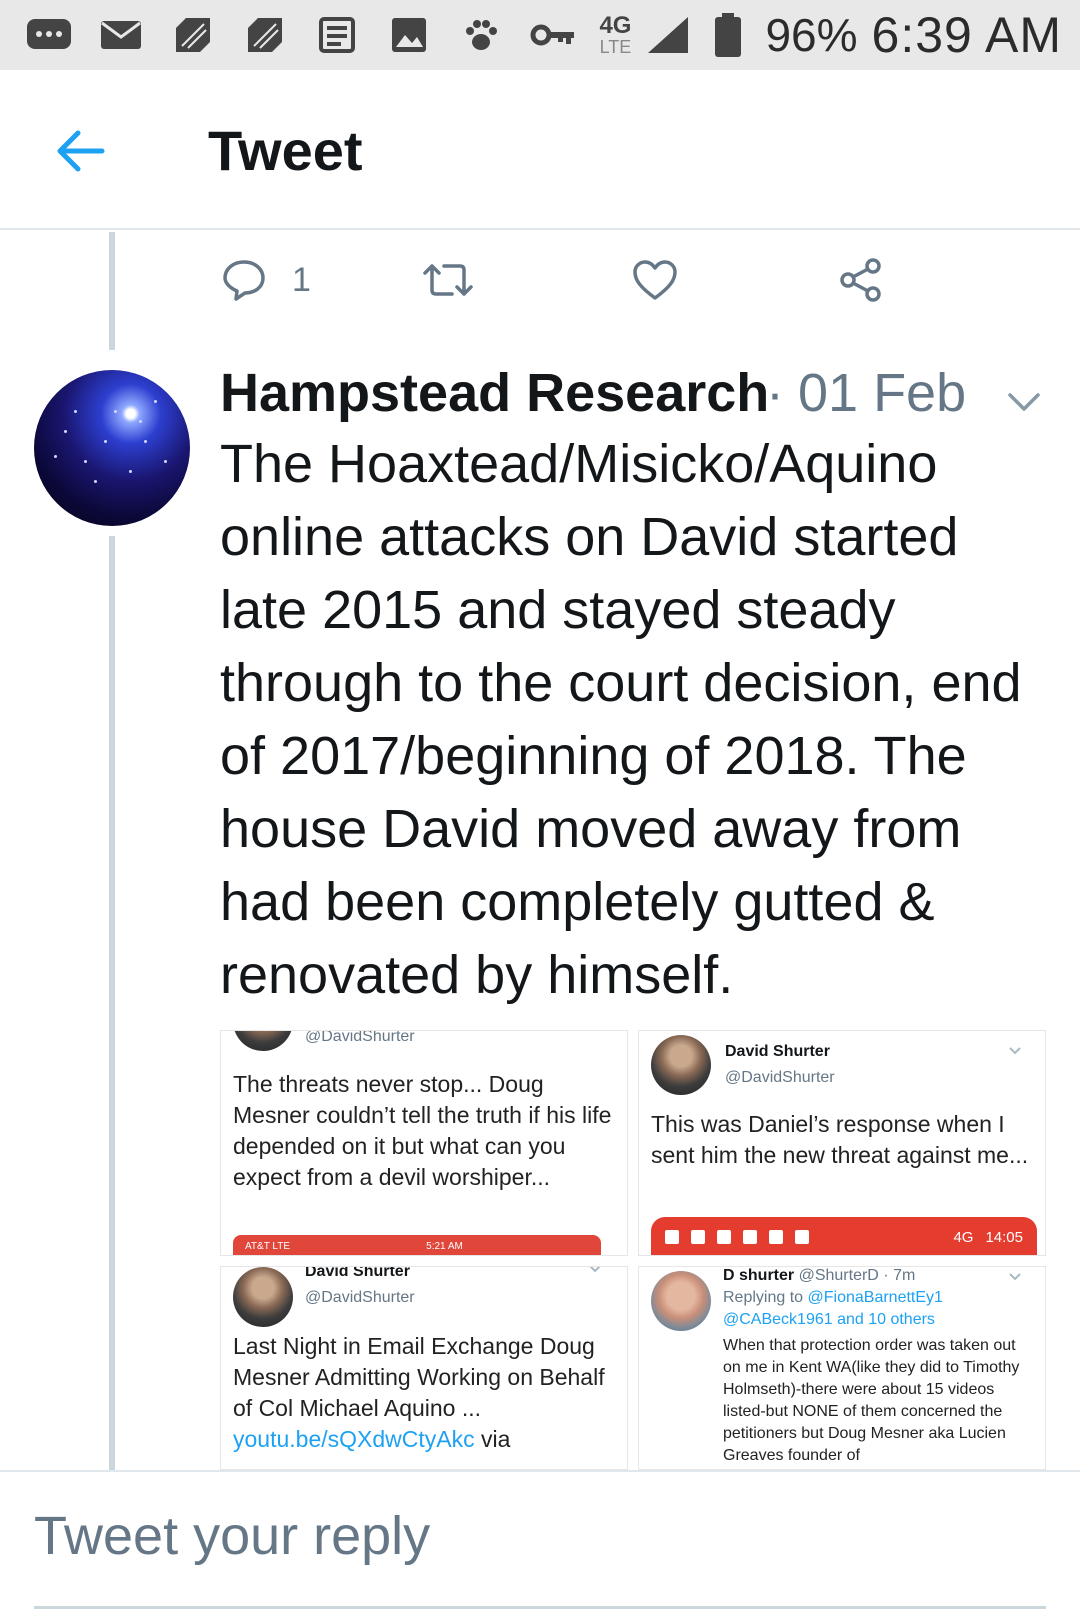  I want to click on share-action, so click(861, 280).